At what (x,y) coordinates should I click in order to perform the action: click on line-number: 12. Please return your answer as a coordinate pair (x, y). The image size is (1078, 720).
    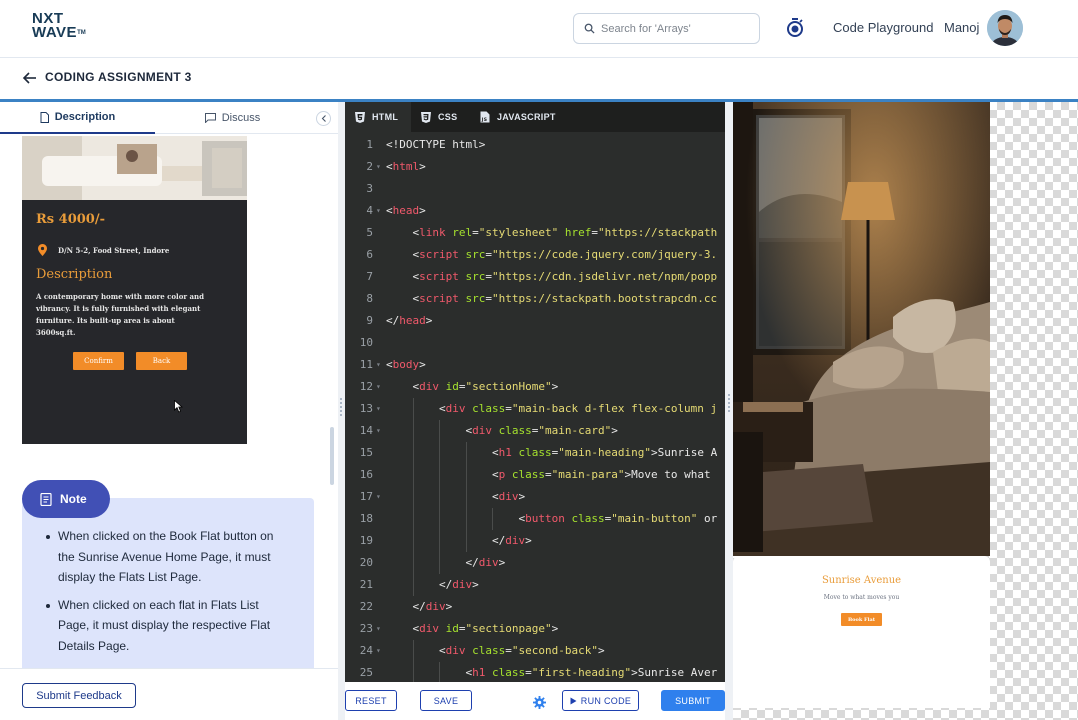
    Looking at the image, I should click on (366, 386).